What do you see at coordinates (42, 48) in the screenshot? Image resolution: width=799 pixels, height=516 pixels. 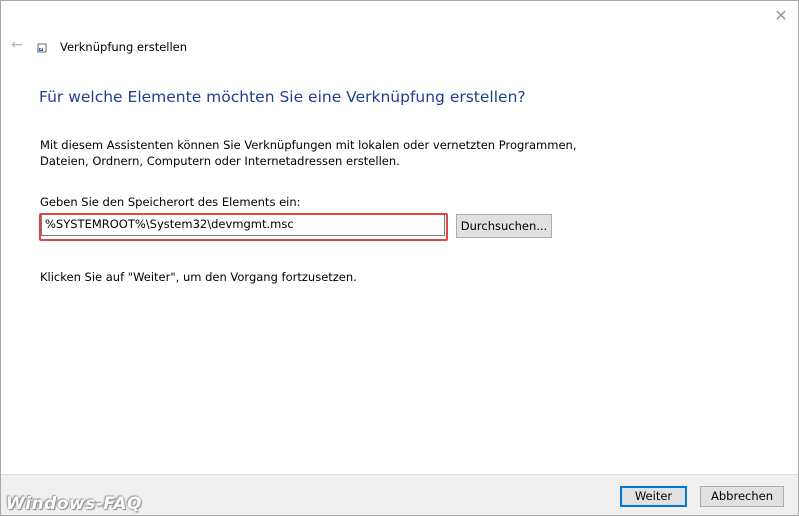 I see `shortcut-icon` at bounding box center [42, 48].